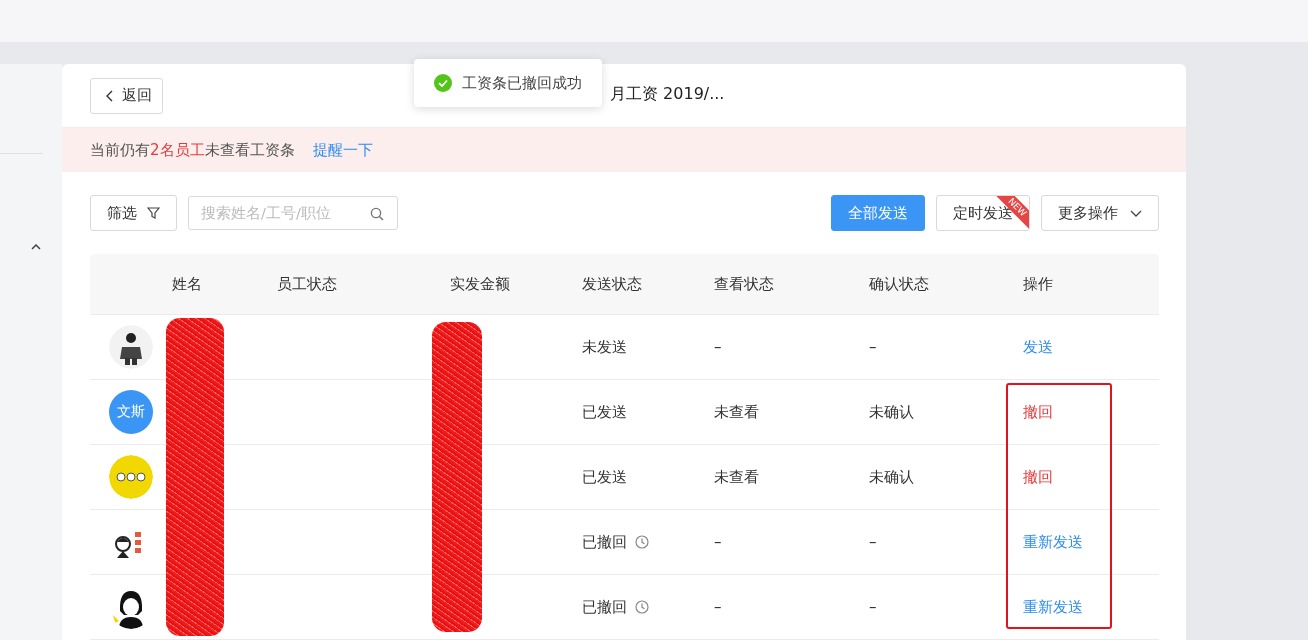 The image size is (1308, 640). I want to click on column-header: 确认状态, so click(899, 284).